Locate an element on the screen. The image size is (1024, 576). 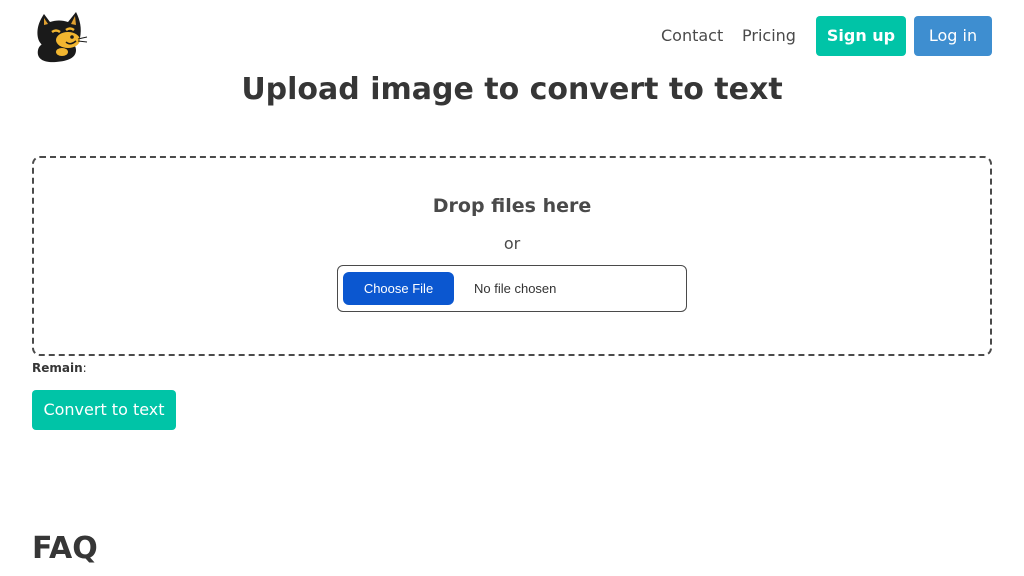
remain-label: Remain is located at coordinates (57, 368).